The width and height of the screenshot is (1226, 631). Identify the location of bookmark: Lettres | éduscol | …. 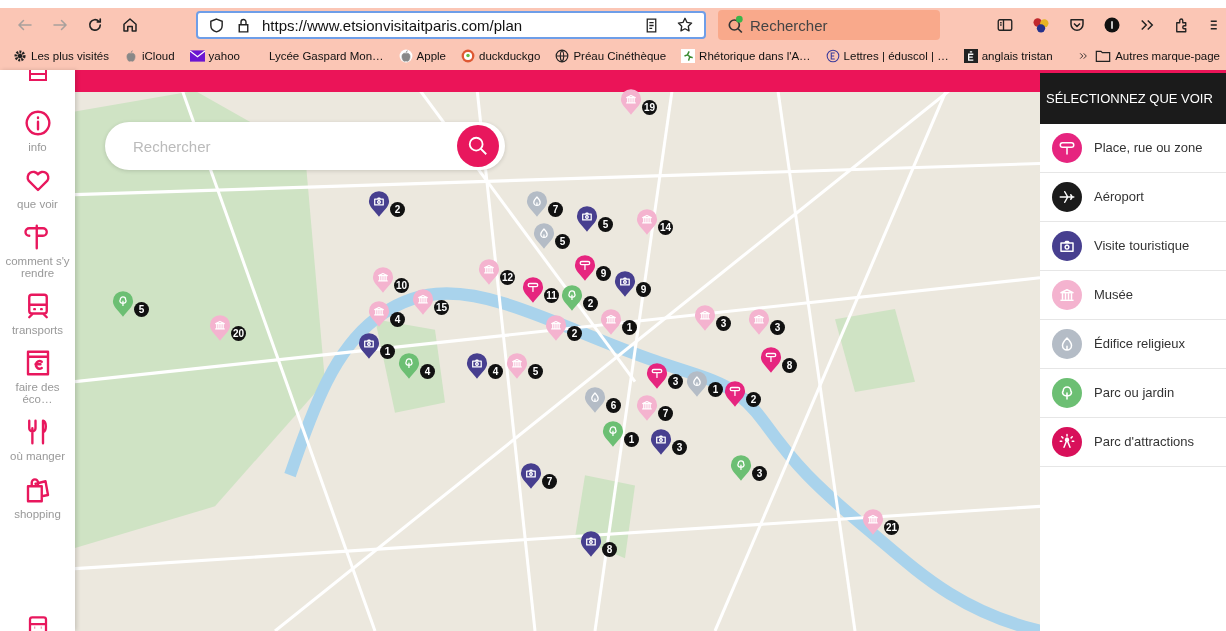
(887, 56).